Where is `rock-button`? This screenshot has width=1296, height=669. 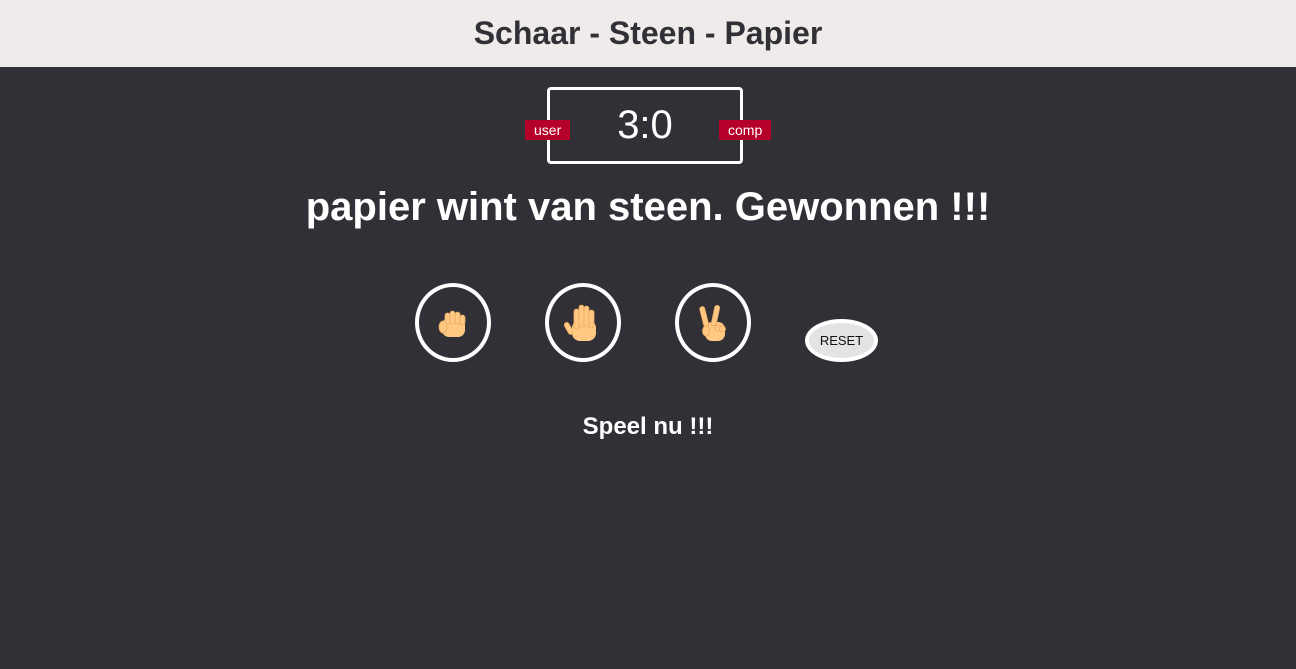 rock-button is located at coordinates (453, 322).